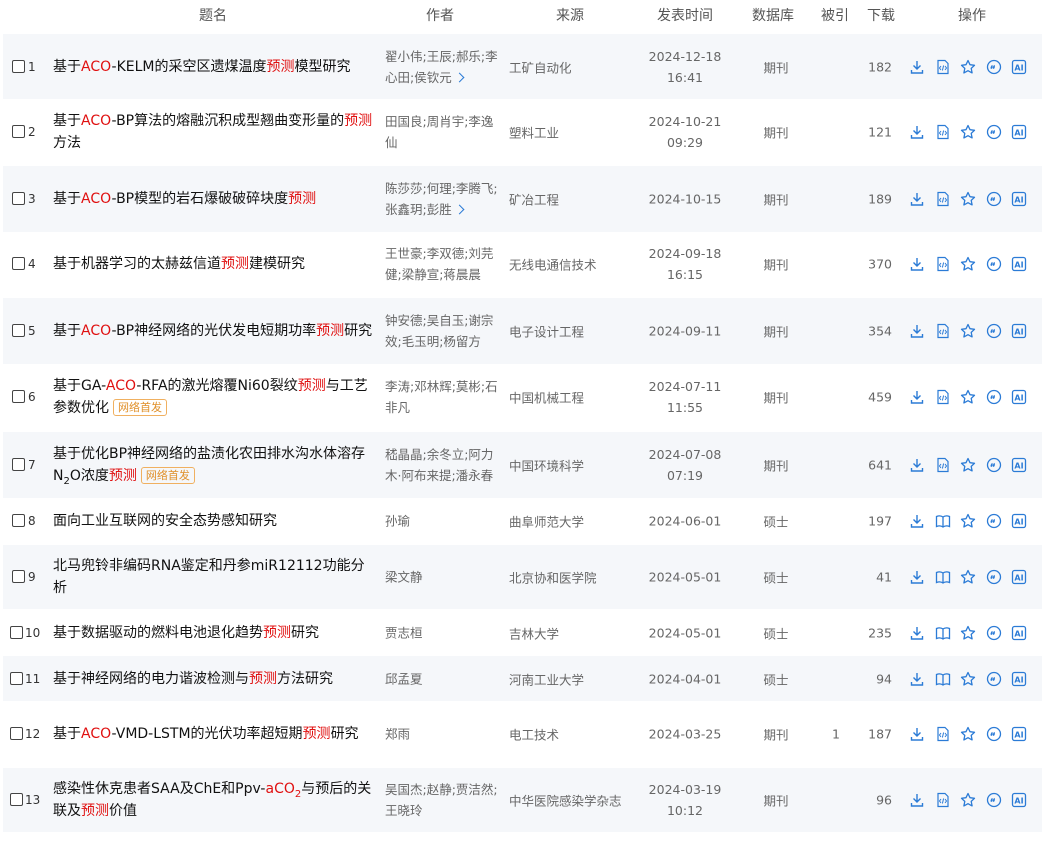 The width and height of the screenshot is (1058, 842). I want to click on col-title: 题名, so click(213, 15).